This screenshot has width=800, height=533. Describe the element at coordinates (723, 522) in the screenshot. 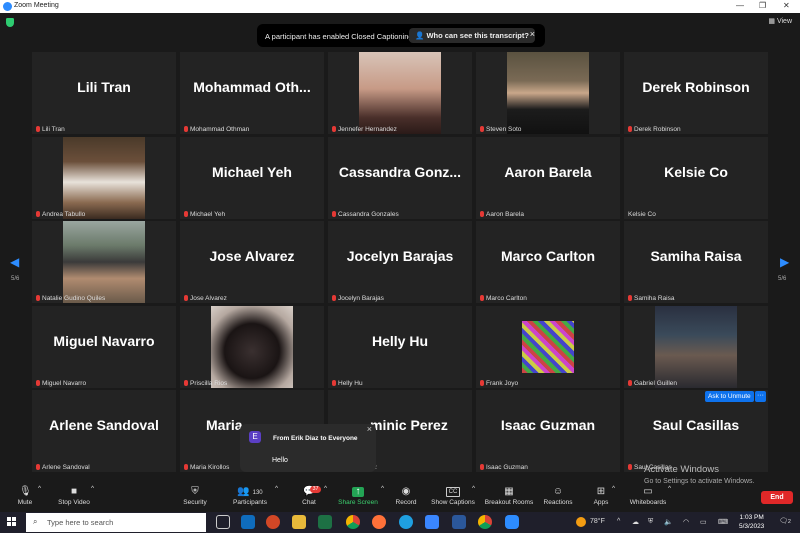

I see `language-icon: ⌨` at that location.